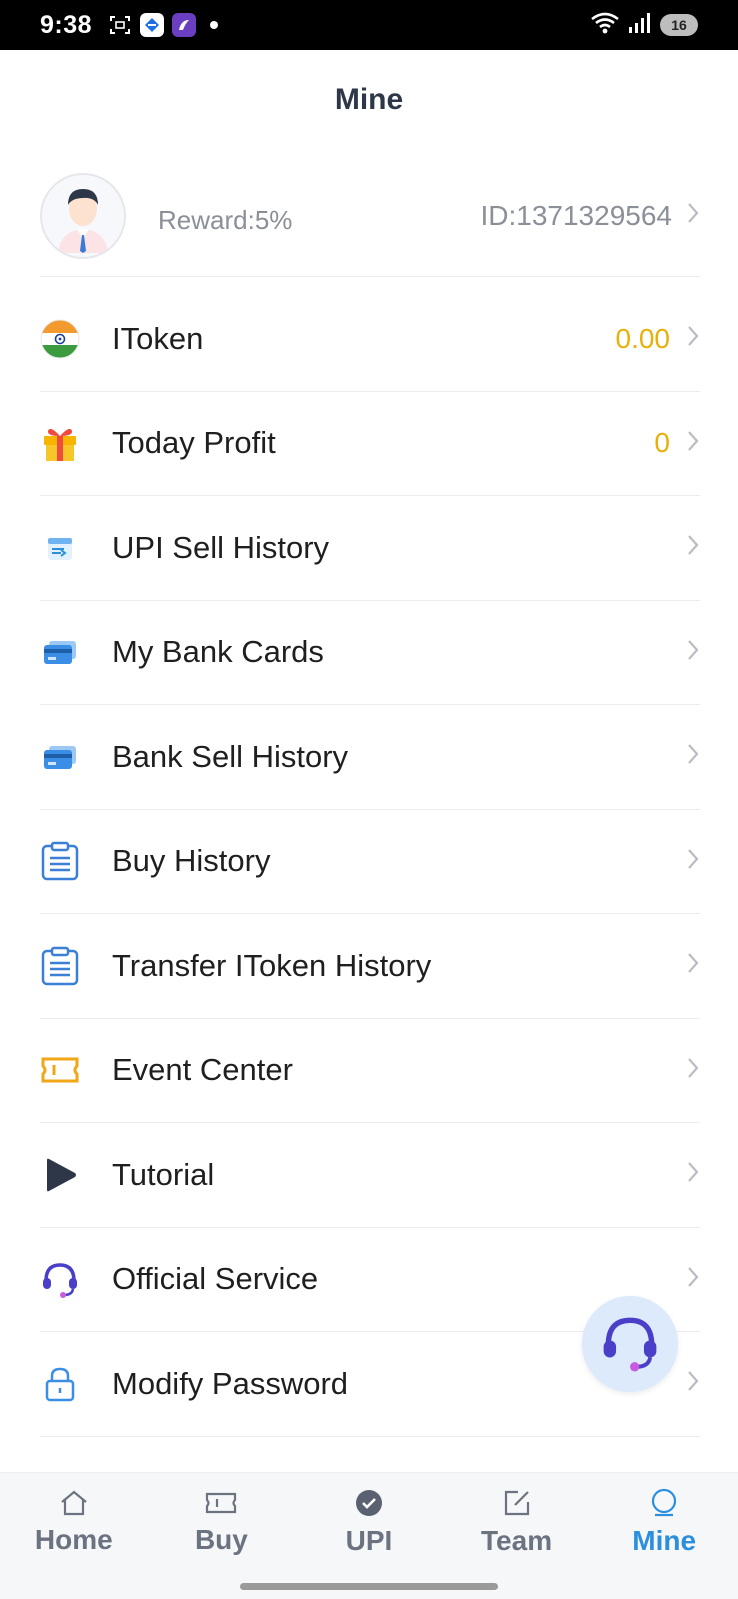 This screenshot has width=738, height=1599. What do you see at coordinates (73, 1539) in the screenshot?
I see `tab-label: Home` at bounding box center [73, 1539].